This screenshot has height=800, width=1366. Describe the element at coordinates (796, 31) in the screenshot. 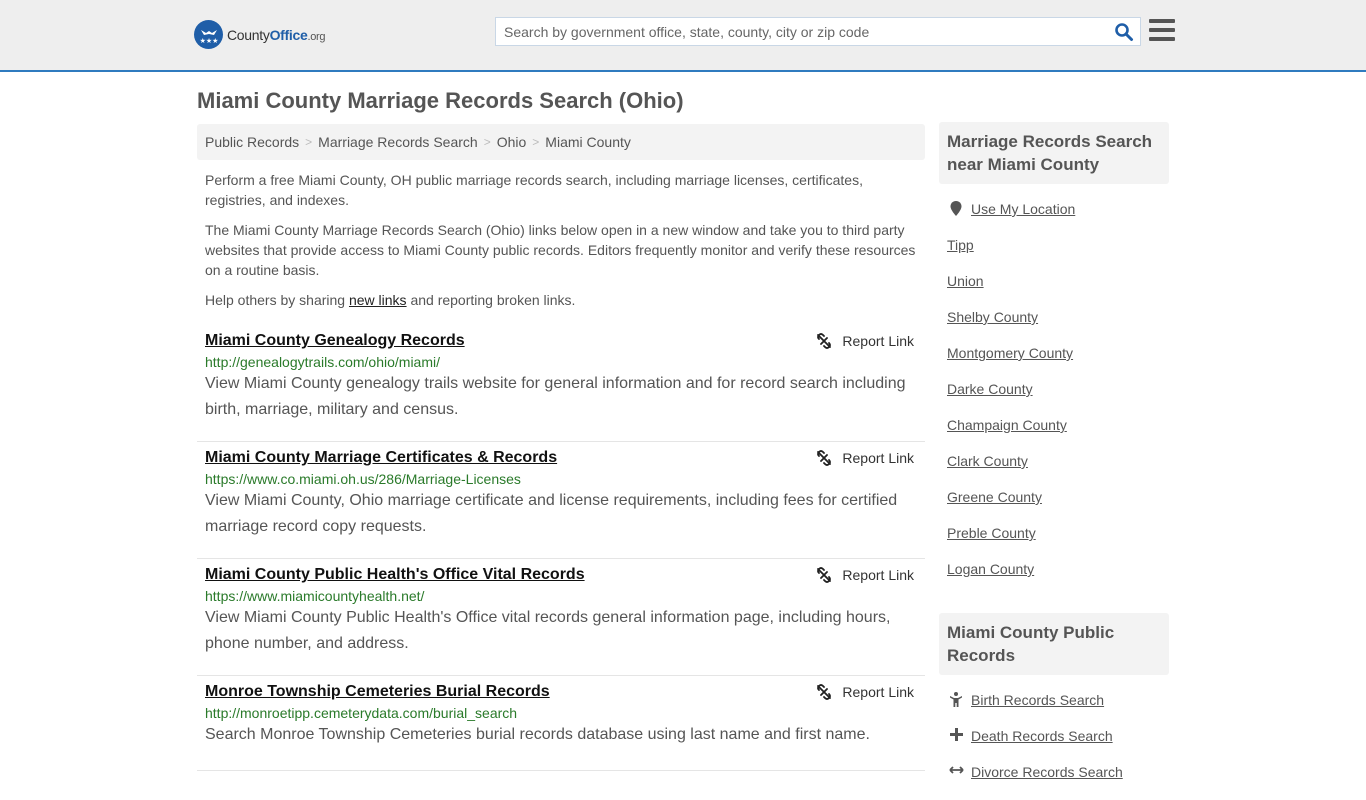

I see `search-input` at that location.